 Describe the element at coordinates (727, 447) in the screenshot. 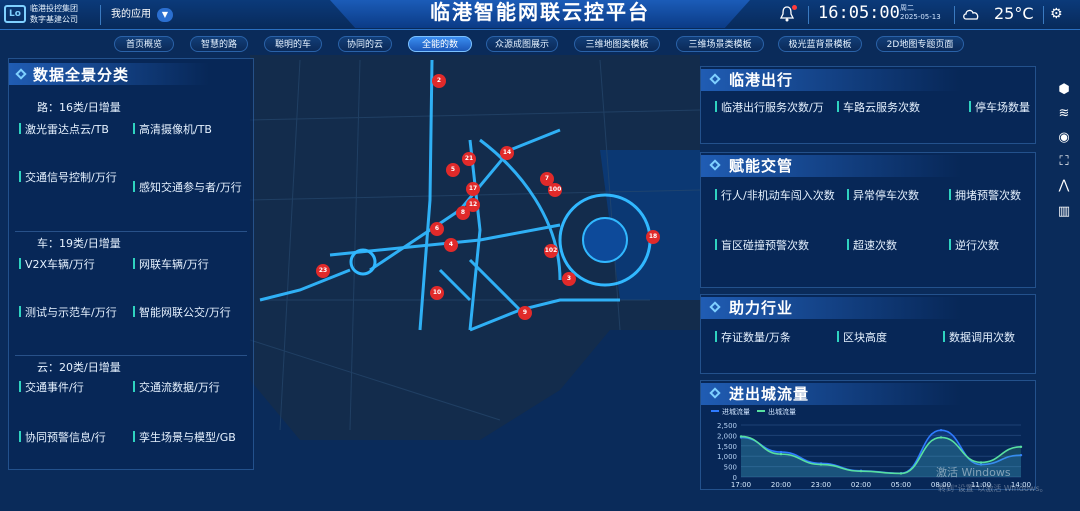

I see `y-tick-label: 1,500` at that location.